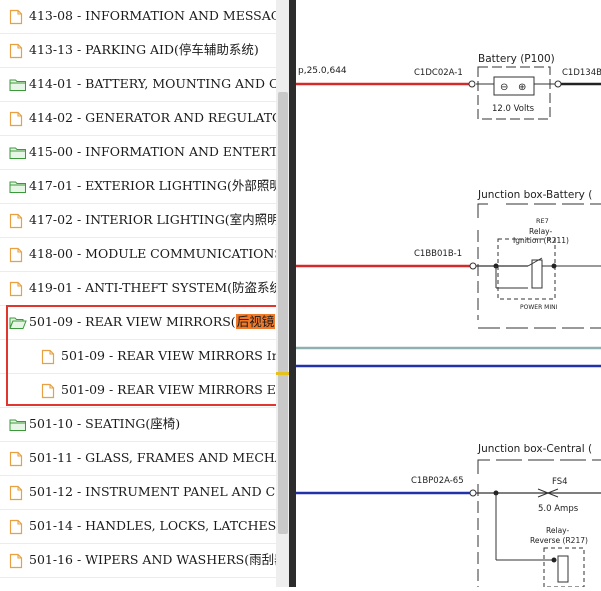 Image resolution: width=601 pixels, height=591 pixels. What do you see at coordinates (168, 355) in the screenshot?
I see `tree-item-text: 501-09 - REAR VIEW MIRRORS Interi` at bounding box center [168, 355].